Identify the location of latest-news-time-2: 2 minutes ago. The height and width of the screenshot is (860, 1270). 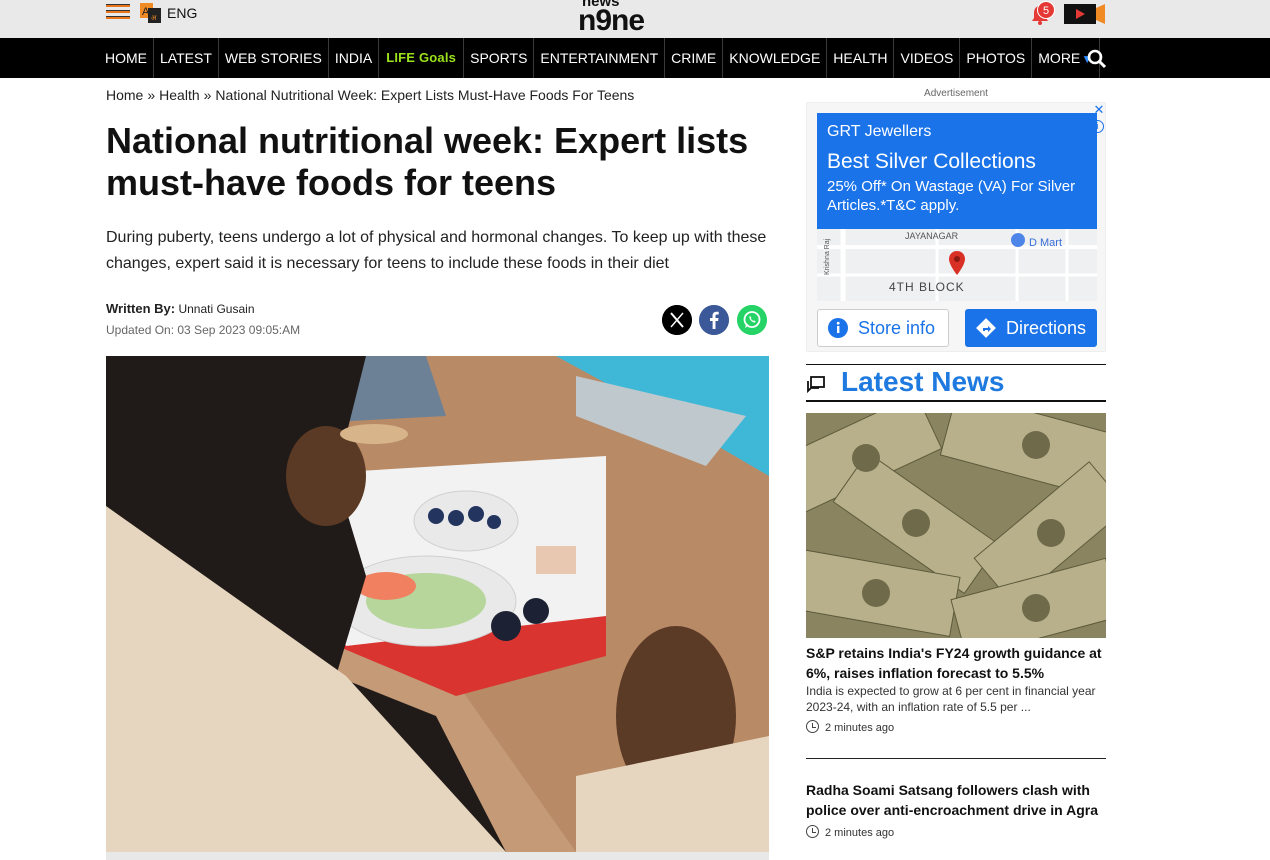
(850, 832).